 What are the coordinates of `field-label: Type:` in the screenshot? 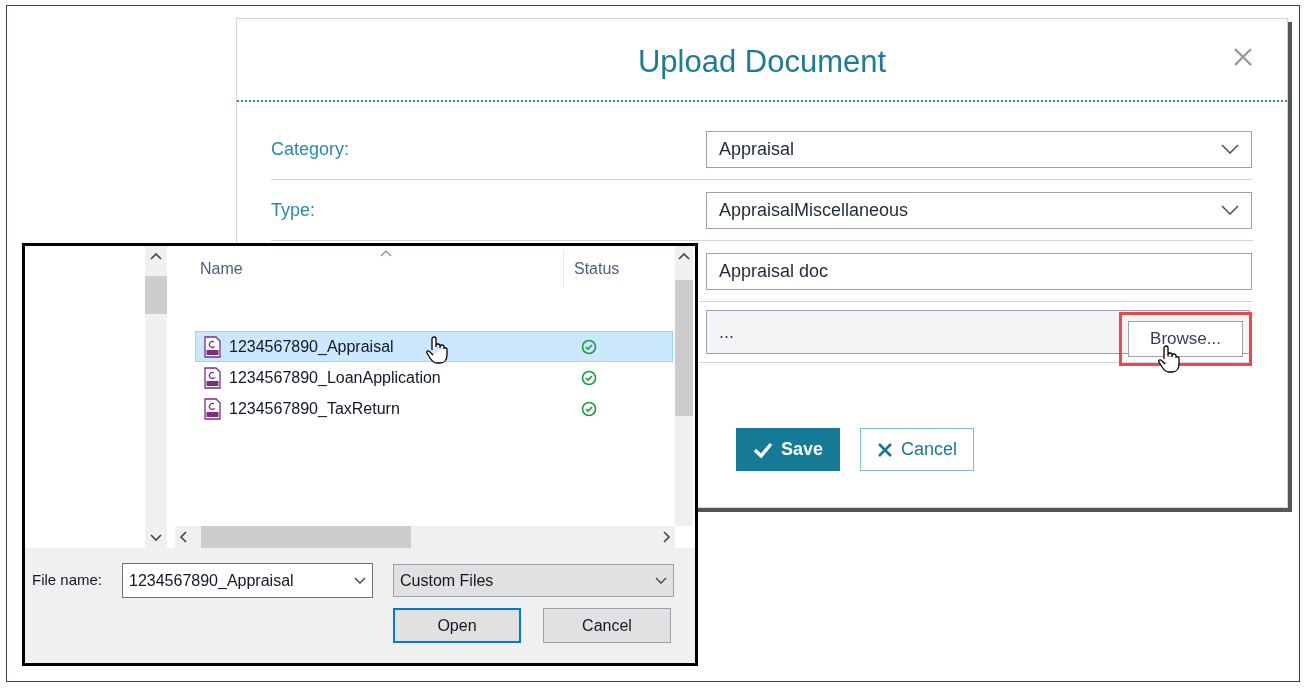 It's located at (294, 210).